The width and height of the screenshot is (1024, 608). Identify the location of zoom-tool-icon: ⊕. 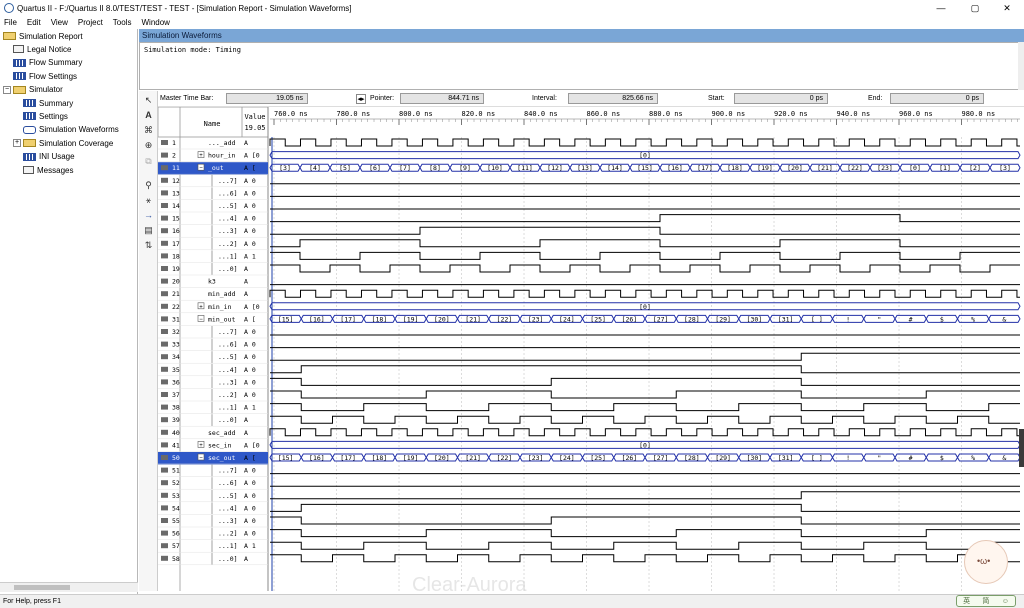
(148, 145).